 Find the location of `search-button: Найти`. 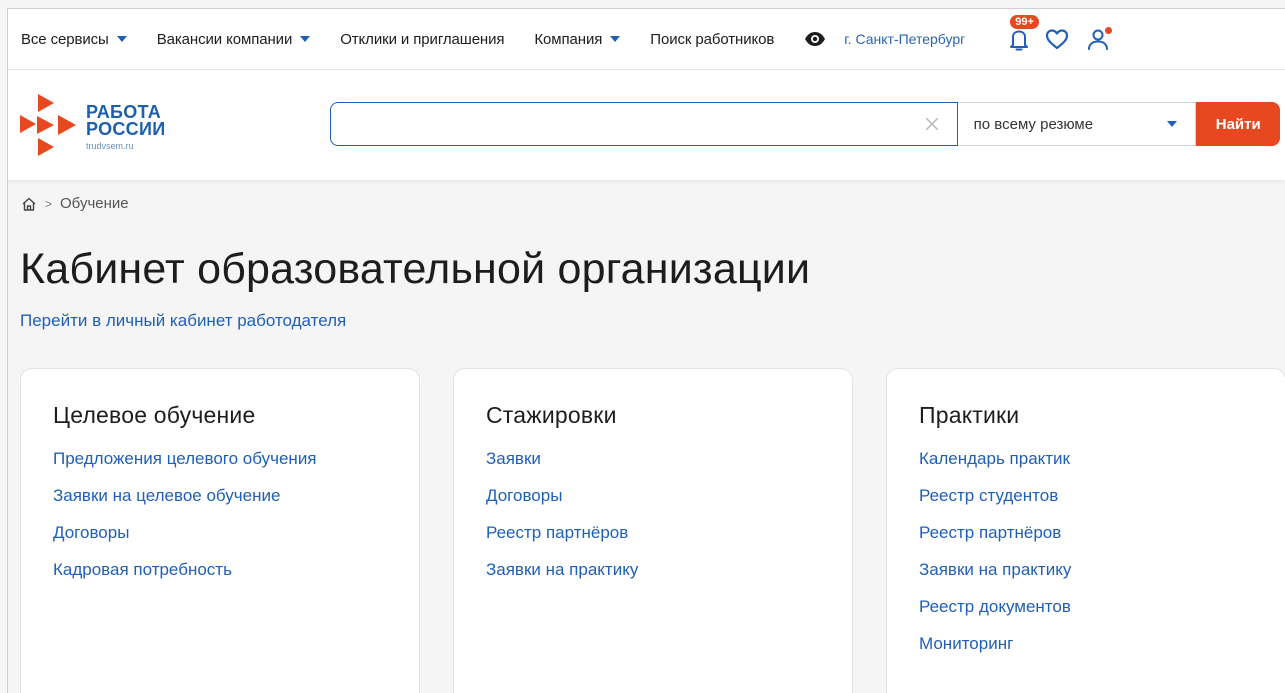

search-button: Найти is located at coordinates (1238, 124).